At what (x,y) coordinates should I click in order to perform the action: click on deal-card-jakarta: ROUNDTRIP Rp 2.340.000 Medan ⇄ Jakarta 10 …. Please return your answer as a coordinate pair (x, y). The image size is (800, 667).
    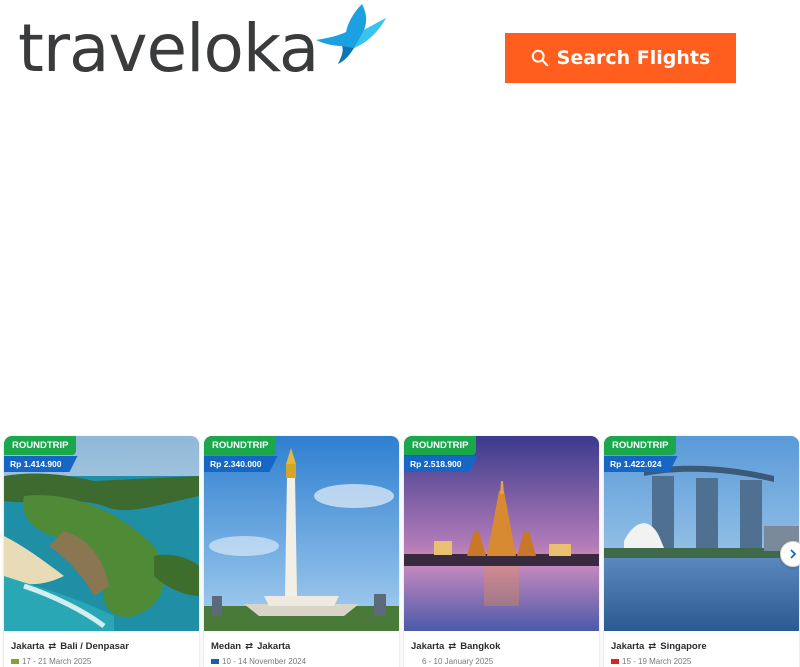
    Looking at the image, I should click on (301, 551).